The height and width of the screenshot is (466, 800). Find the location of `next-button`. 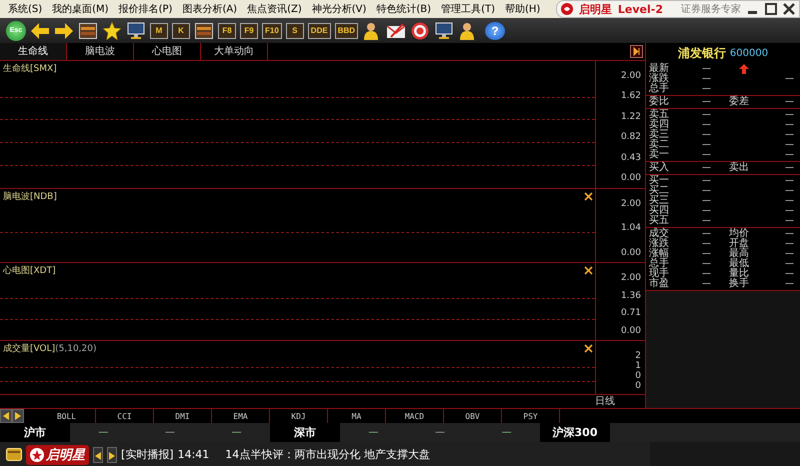

next-button is located at coordinates (112, 454).